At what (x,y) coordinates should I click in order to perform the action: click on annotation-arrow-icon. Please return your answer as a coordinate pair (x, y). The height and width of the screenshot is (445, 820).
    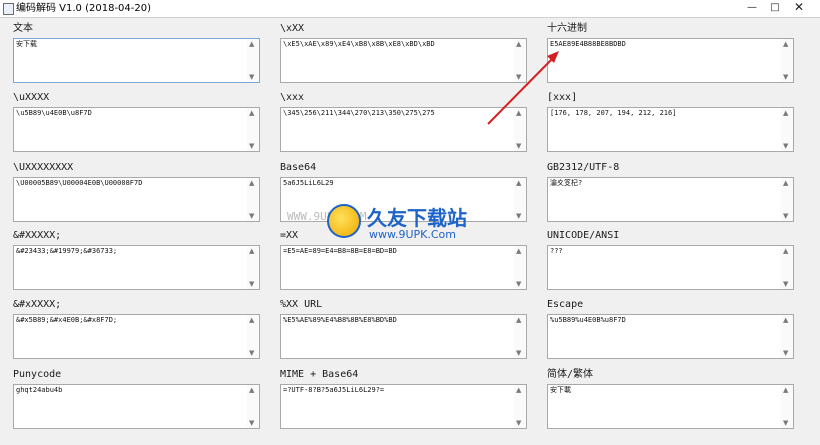
    Looking at the image, I should click on (523, 88).